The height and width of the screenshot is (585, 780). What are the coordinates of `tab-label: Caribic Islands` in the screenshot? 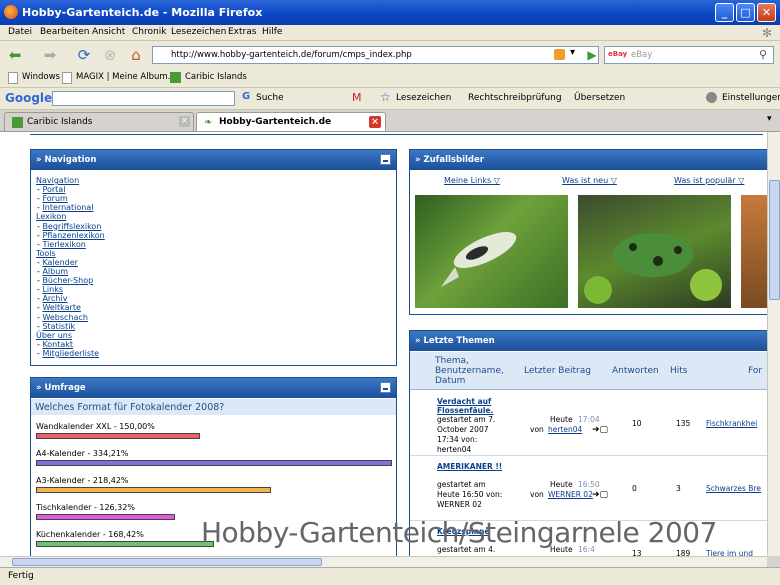 It's located at (60, 122).